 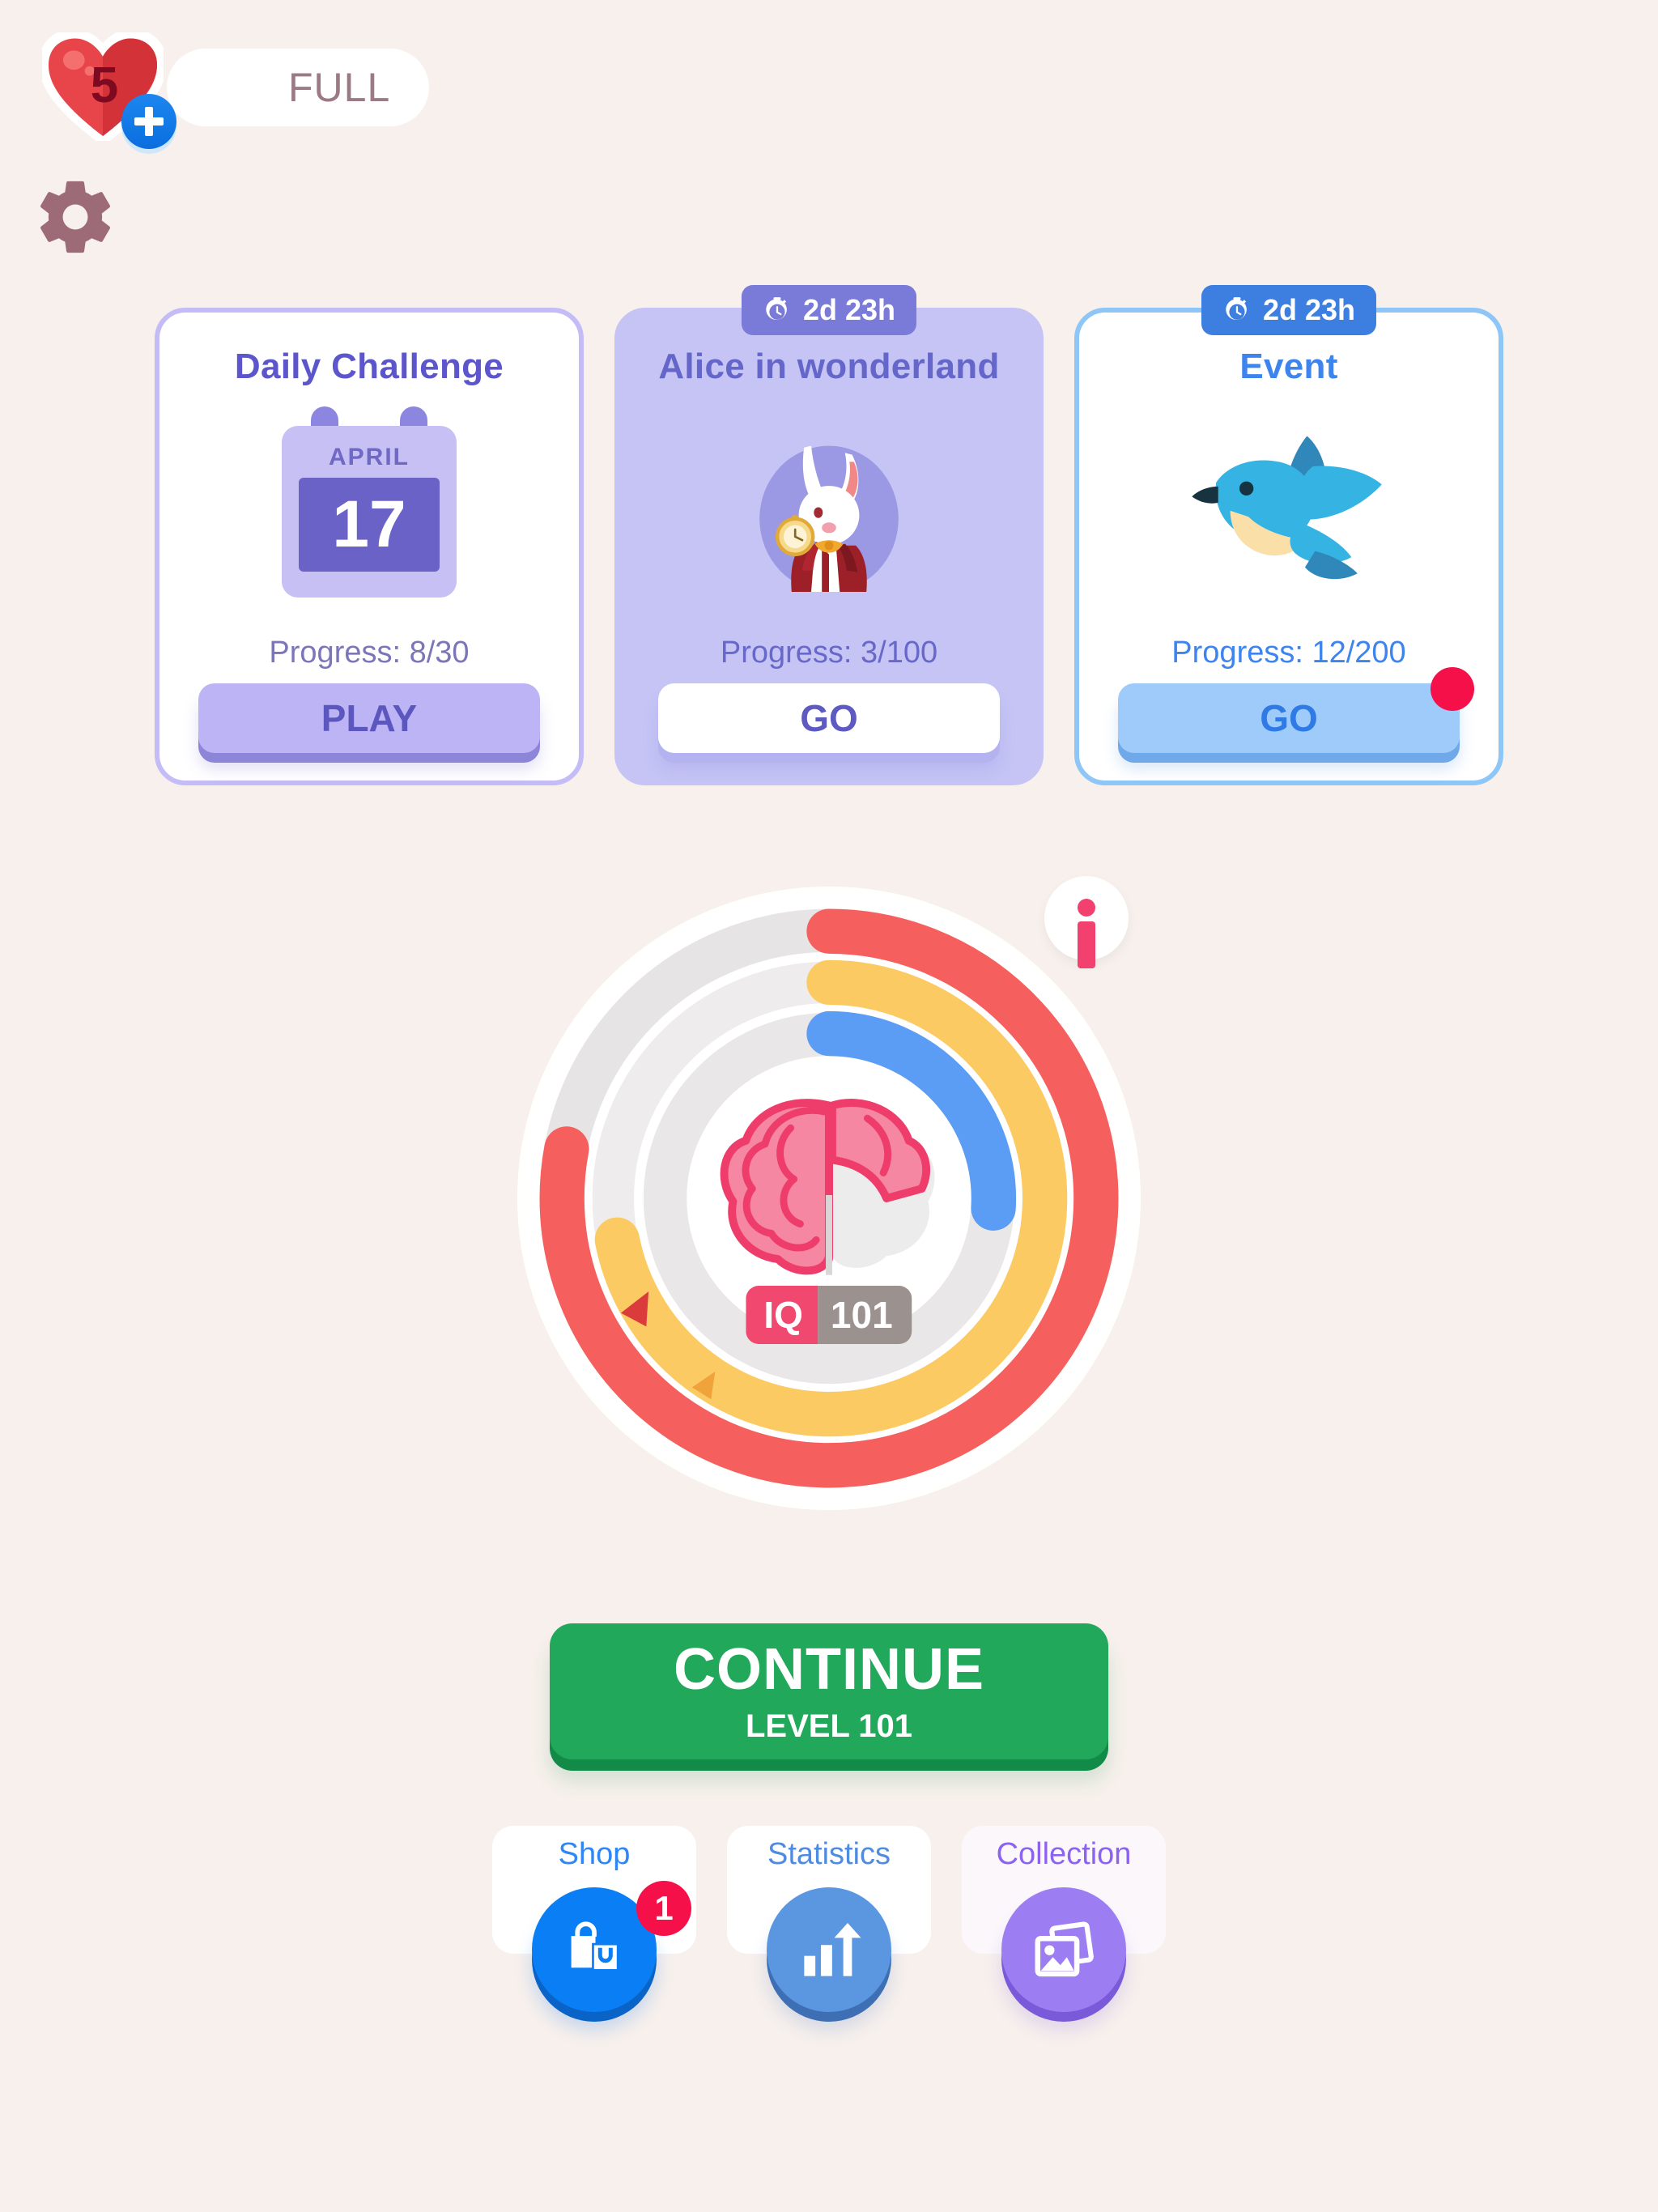 I want to click on continue-level-label: LEVEL 101, so click(x=829, y=1726).